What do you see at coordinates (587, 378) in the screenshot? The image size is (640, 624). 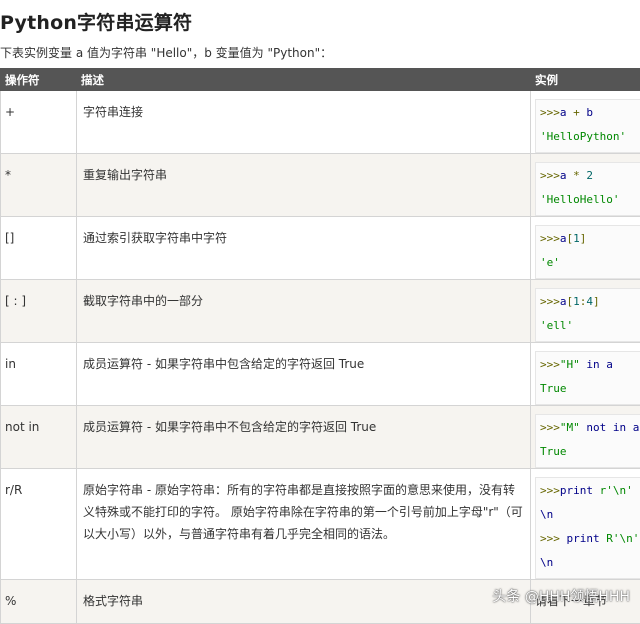 I see `code-block: >>>"H" in a True` at bounding box center [587, 378].